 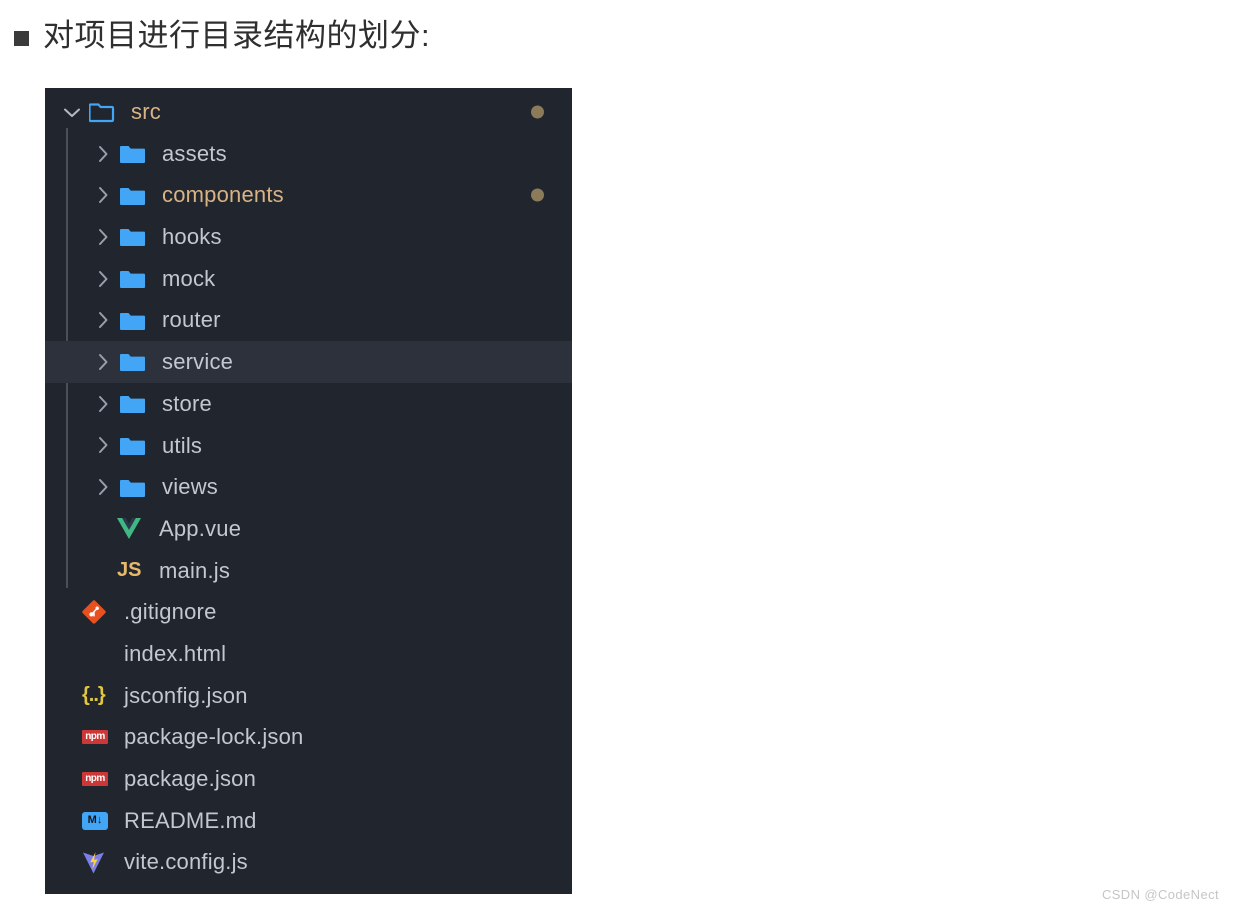 I want to click on tree-row-content: App.vue, so click(x=143, y=529).